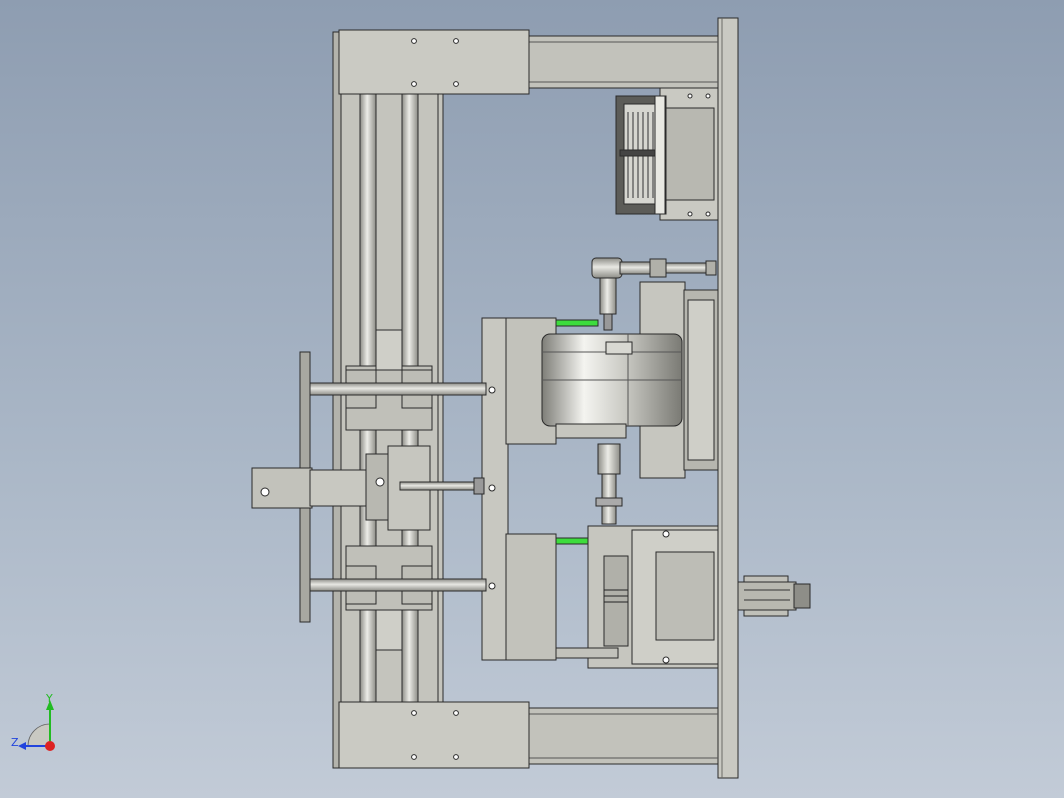 This screenshot has height=798, width=1064. I want to click on top-crossbar, so click(623, 62).